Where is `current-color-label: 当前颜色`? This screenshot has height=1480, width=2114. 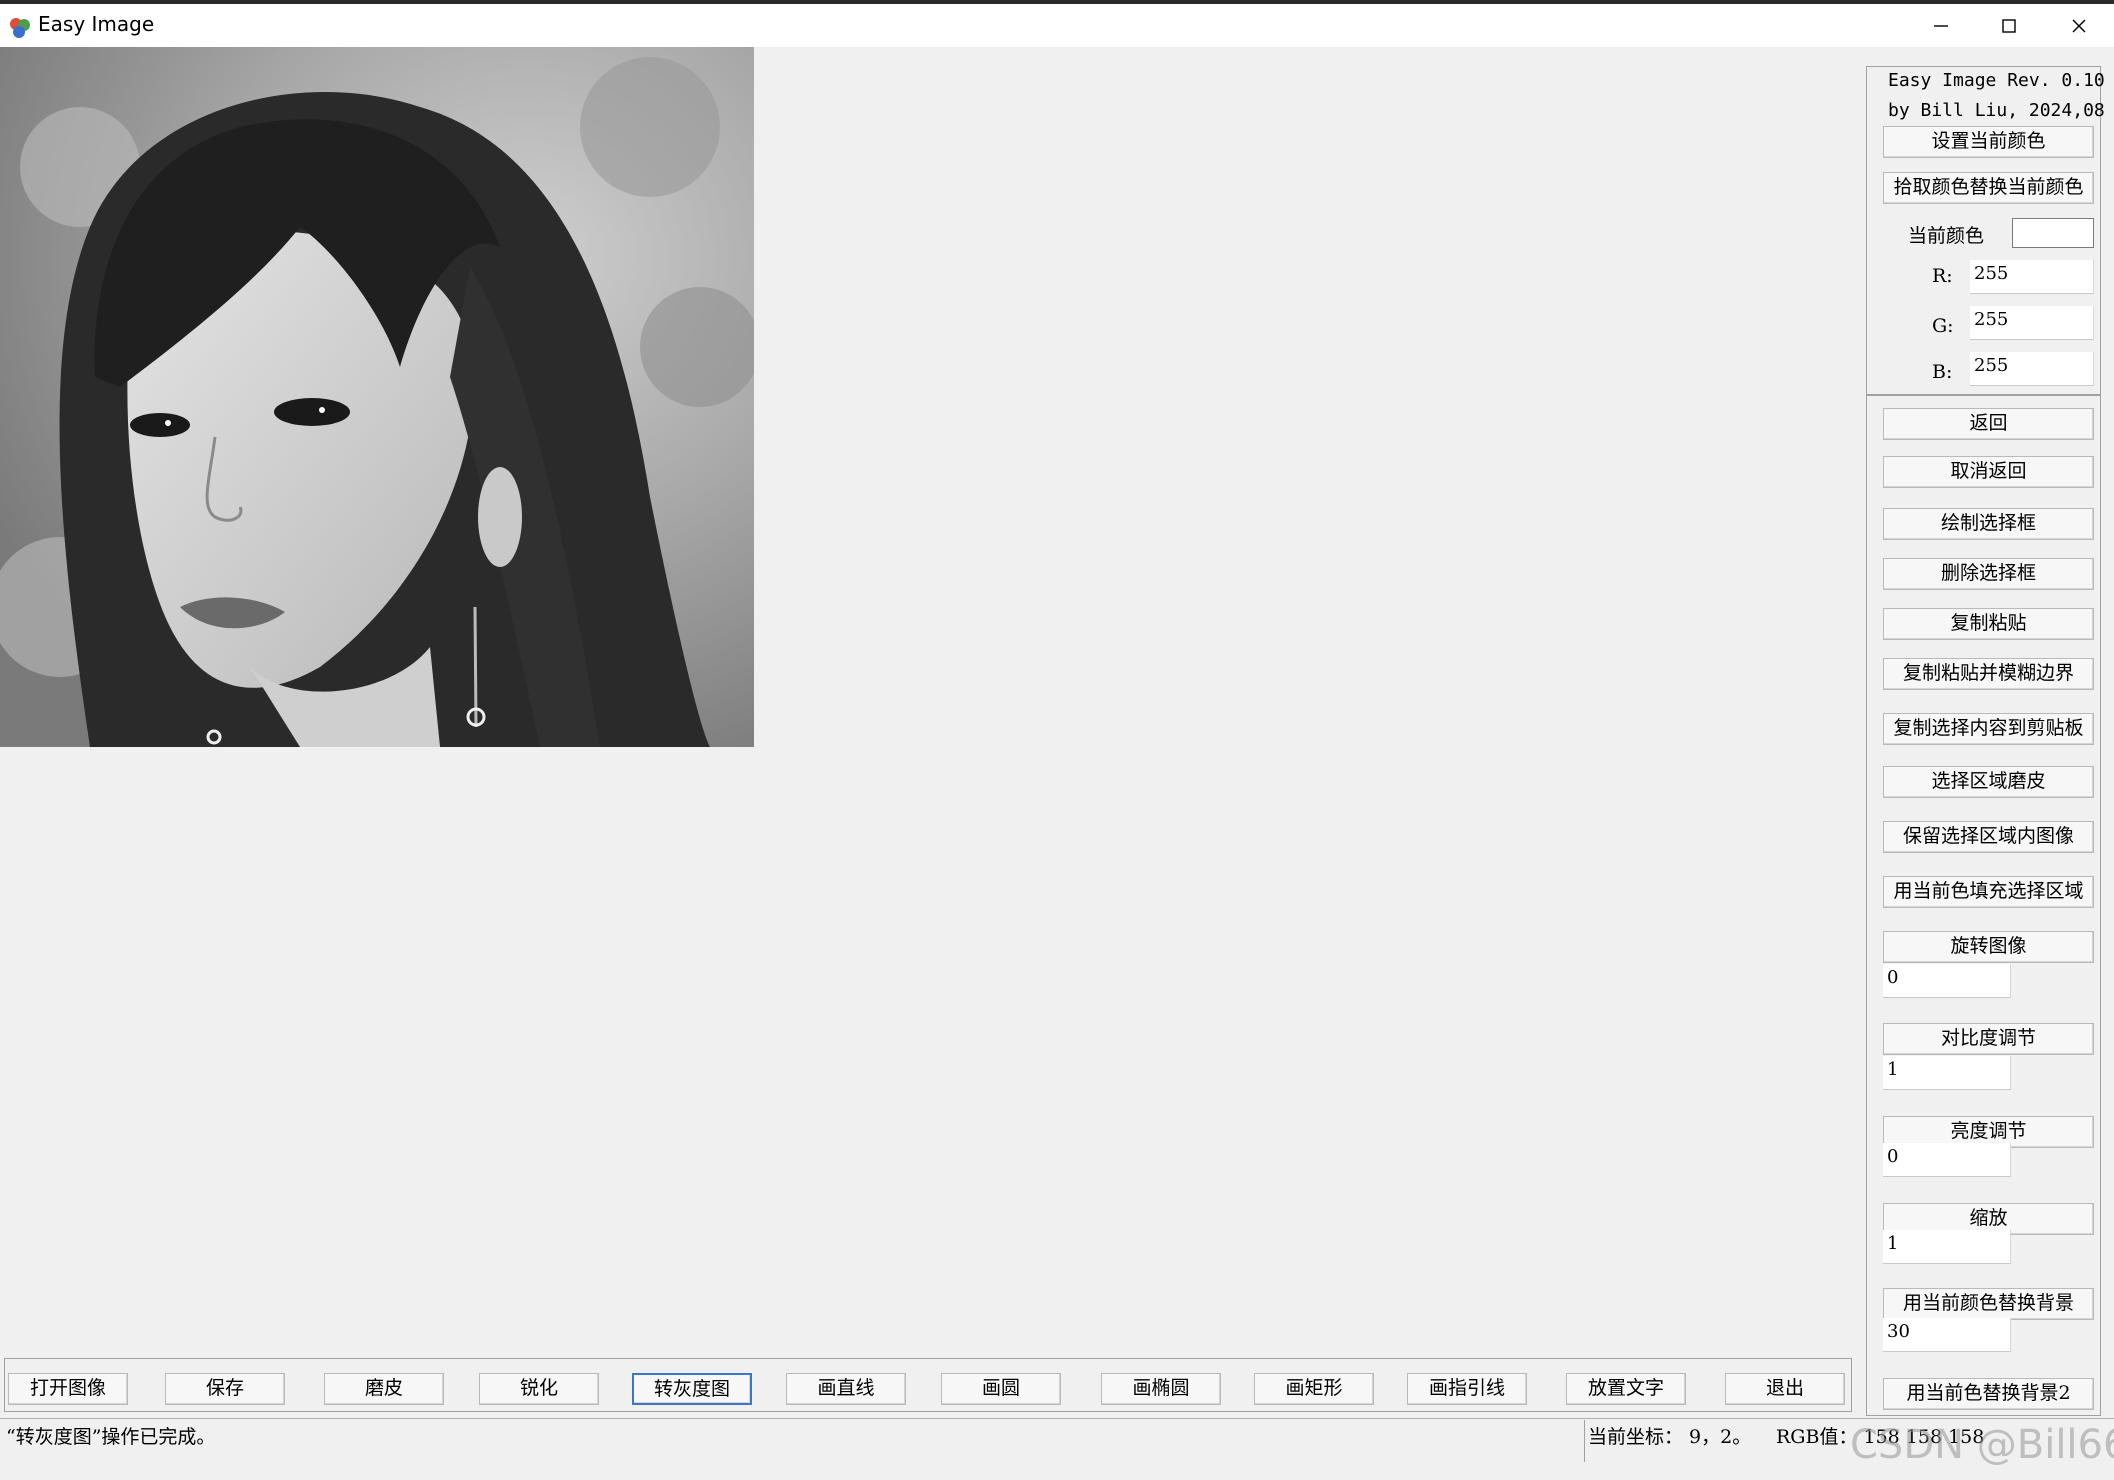 current-color-label: 当前颜色 is located at coordinates (1946, 236).